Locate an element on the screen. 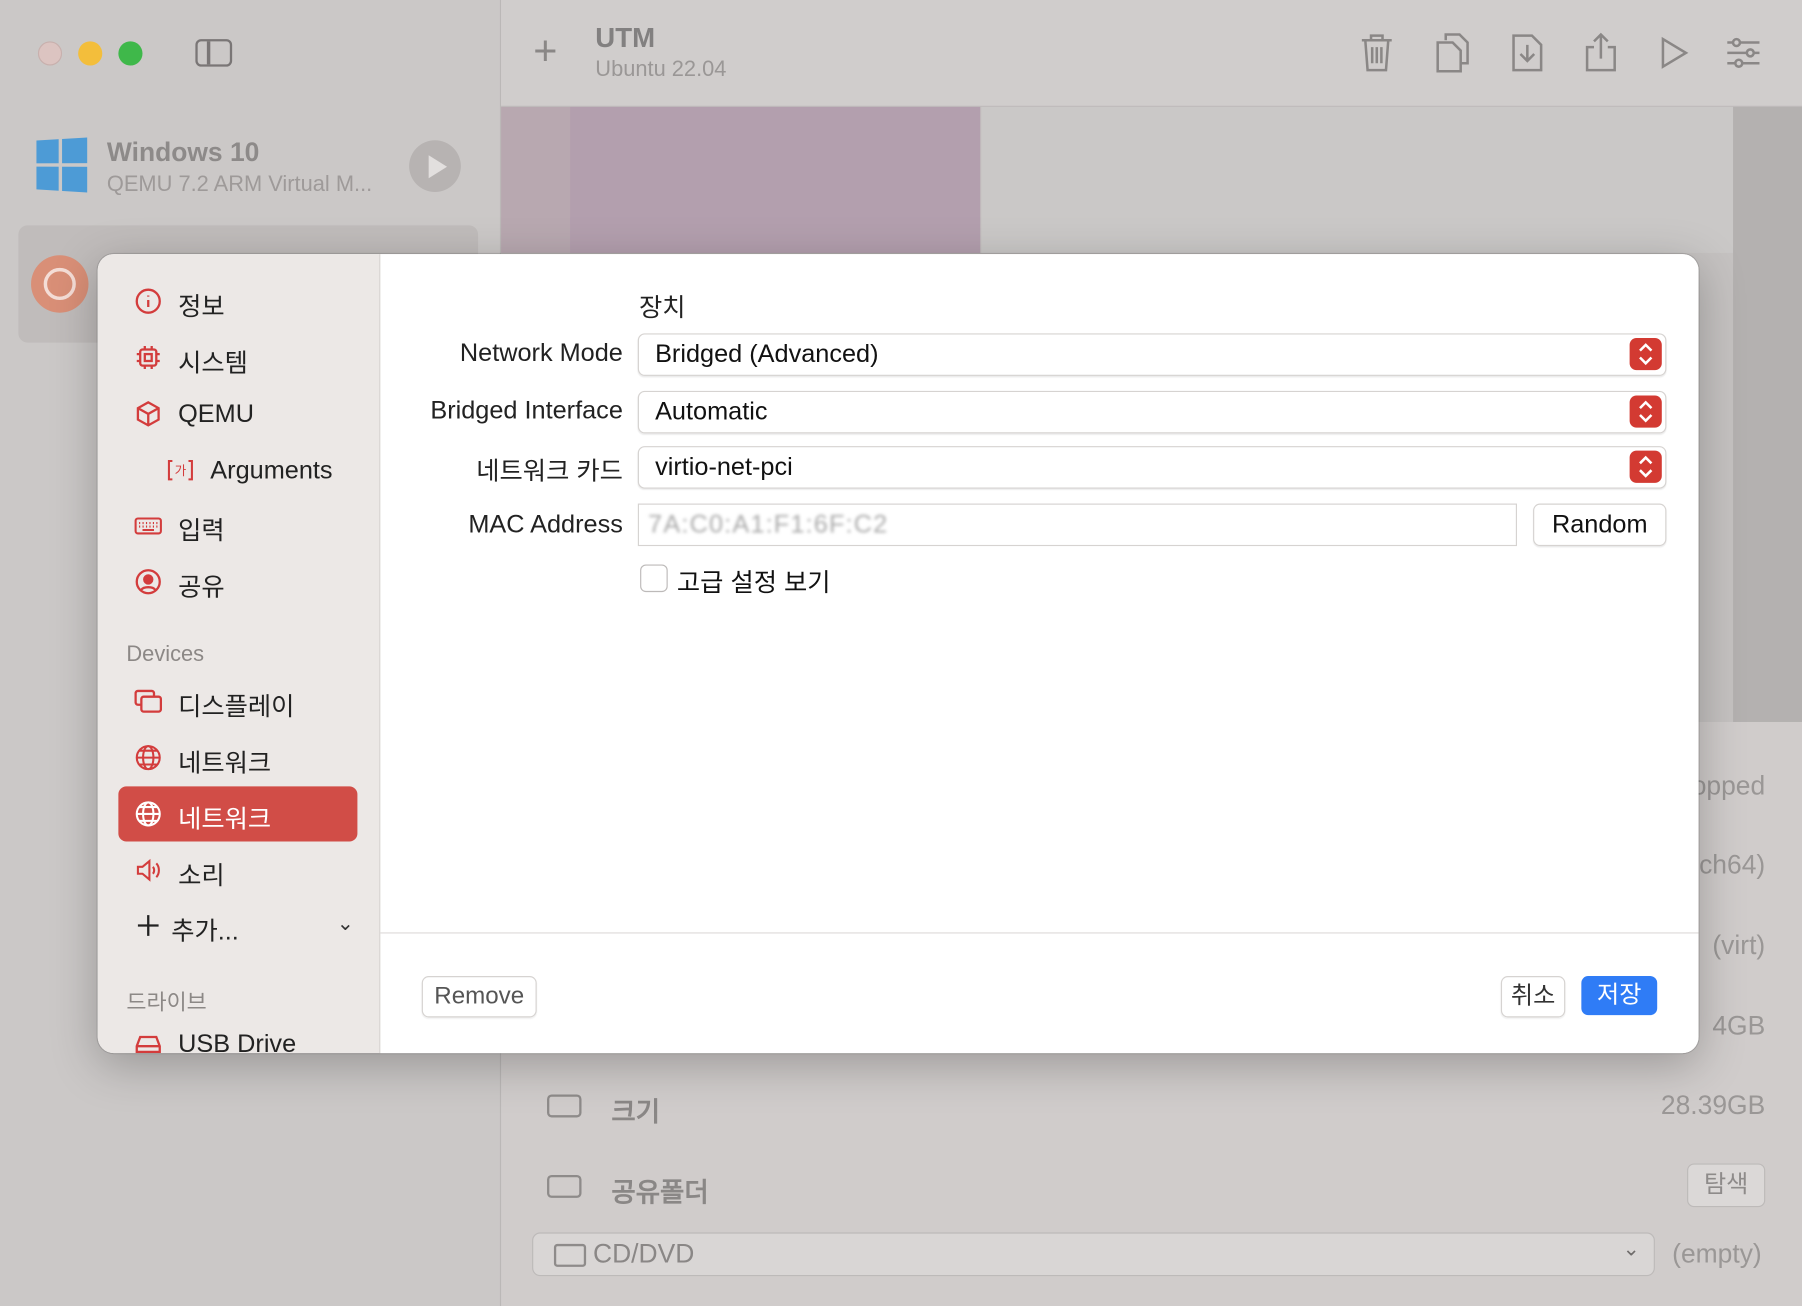 The height and width of the screenshot is (1306, 1802). mac-address-label: MAC Address is located at coordinates (545, 524).